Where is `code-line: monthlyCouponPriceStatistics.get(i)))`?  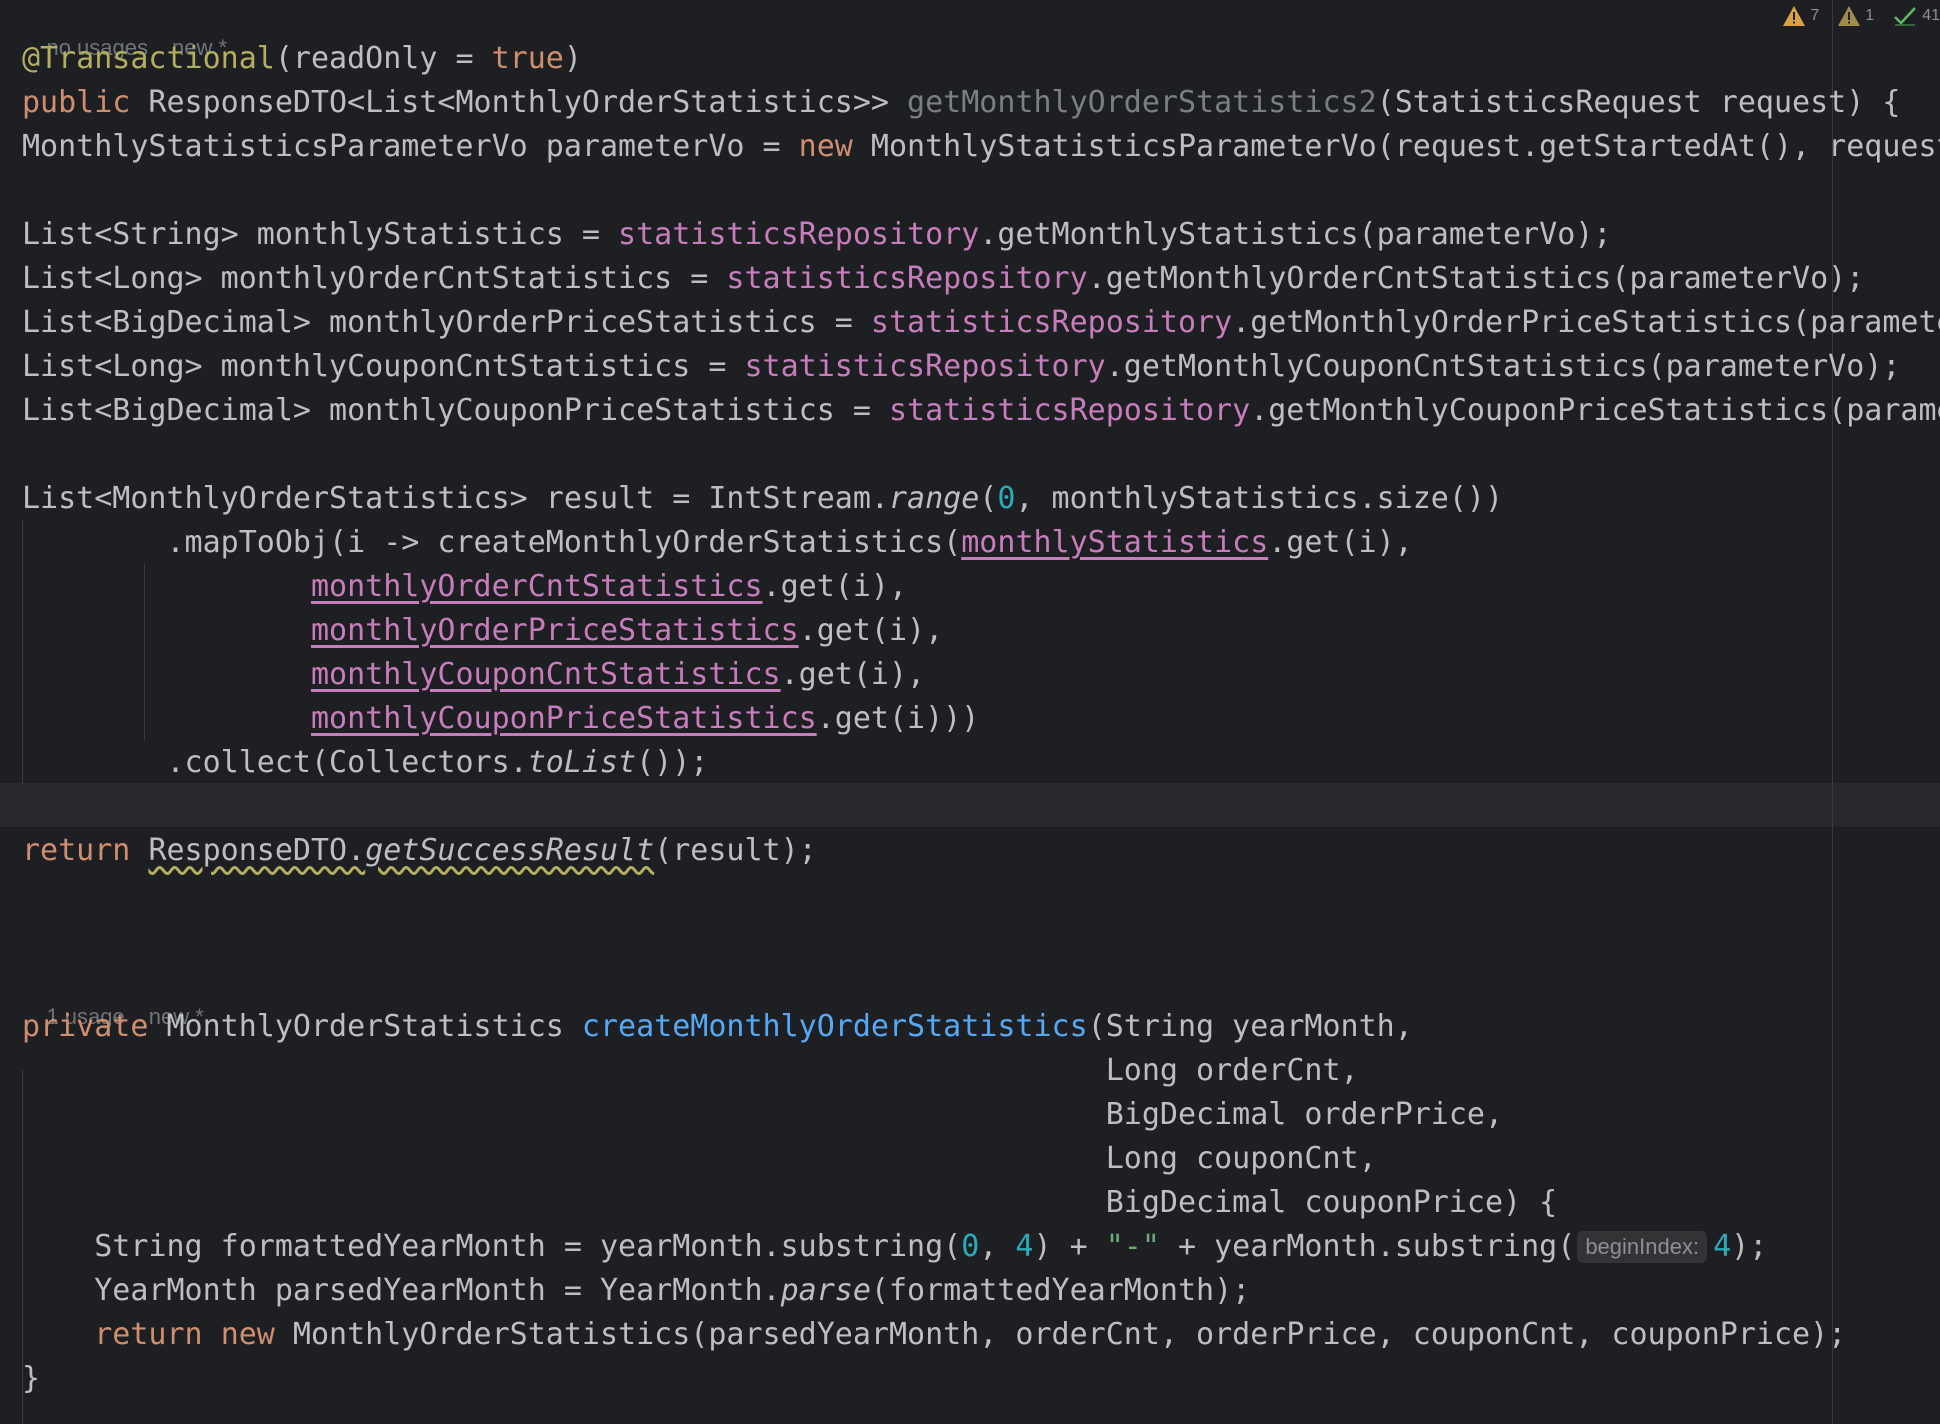
code-line: monthlyCouponPriceStatistics.get(i))) is located at coordinates (500, 719).